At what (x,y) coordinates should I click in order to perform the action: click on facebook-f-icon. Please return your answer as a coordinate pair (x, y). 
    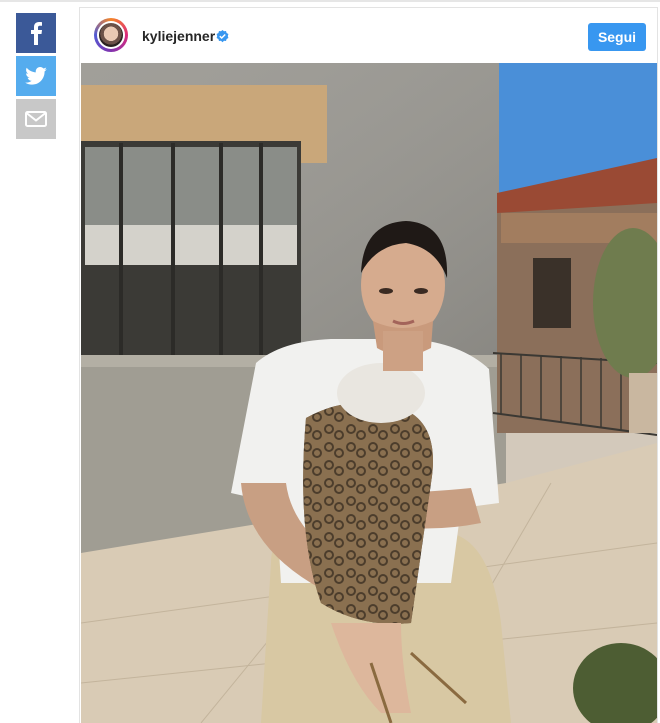
    Looking at the image, I should click on (36, 33).